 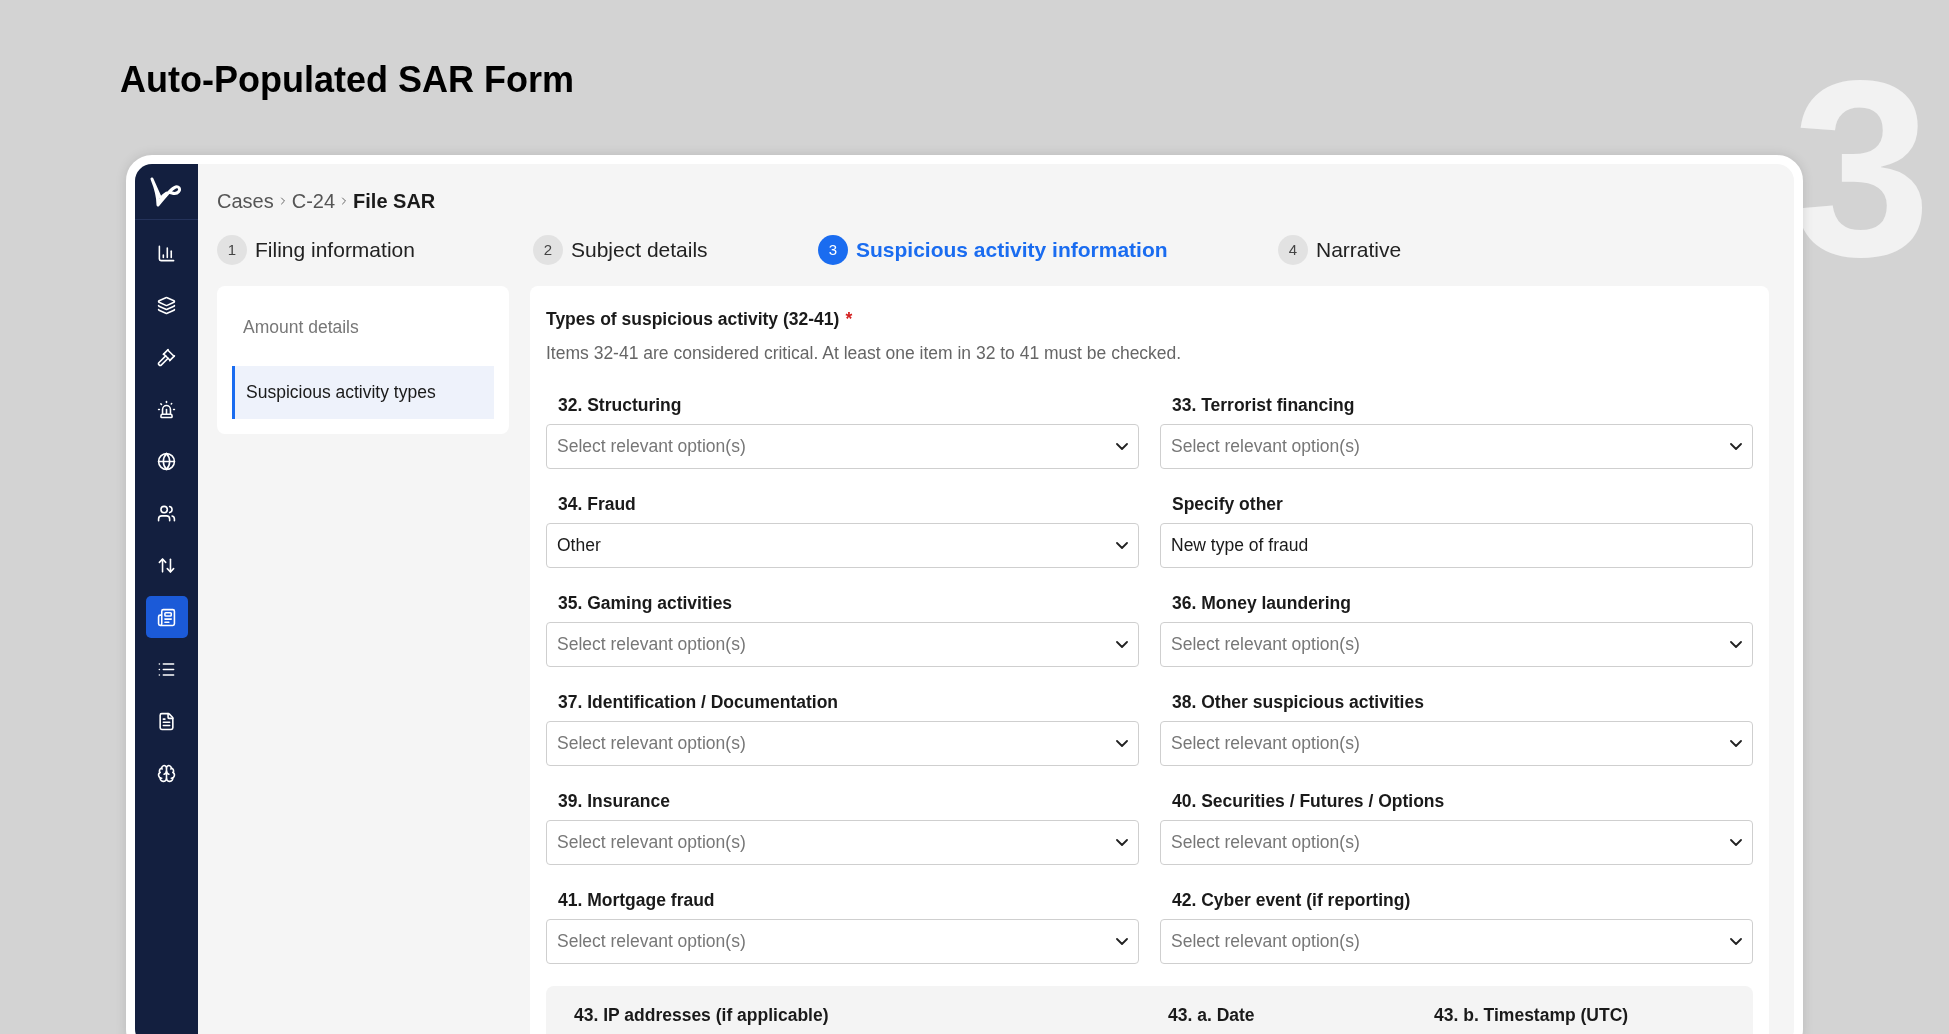 I want to click on section-heading: Types of suspicious activity (32-41), so click(x=693, y=319).